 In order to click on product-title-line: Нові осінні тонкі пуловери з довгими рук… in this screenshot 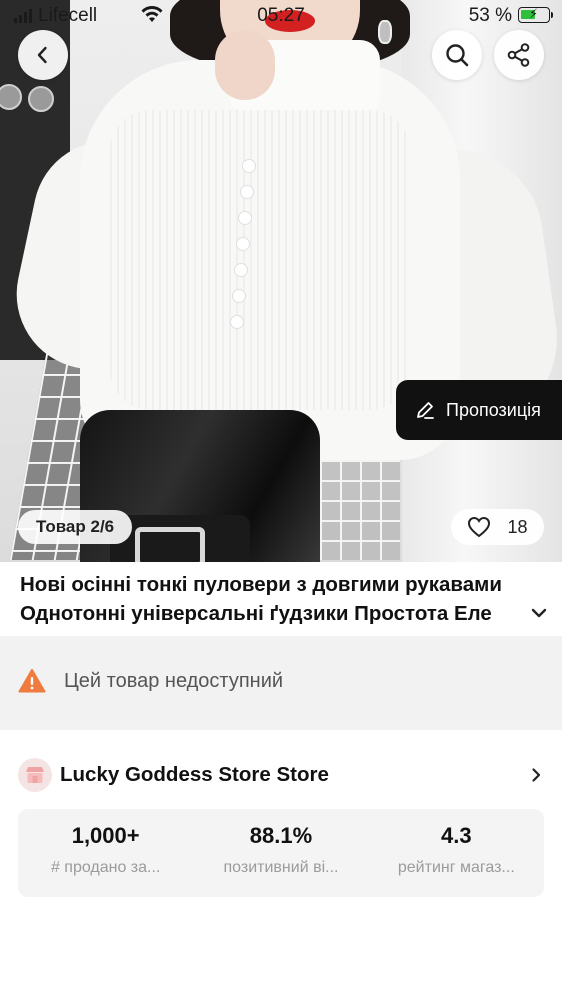, I will do `click(261, 584)`.